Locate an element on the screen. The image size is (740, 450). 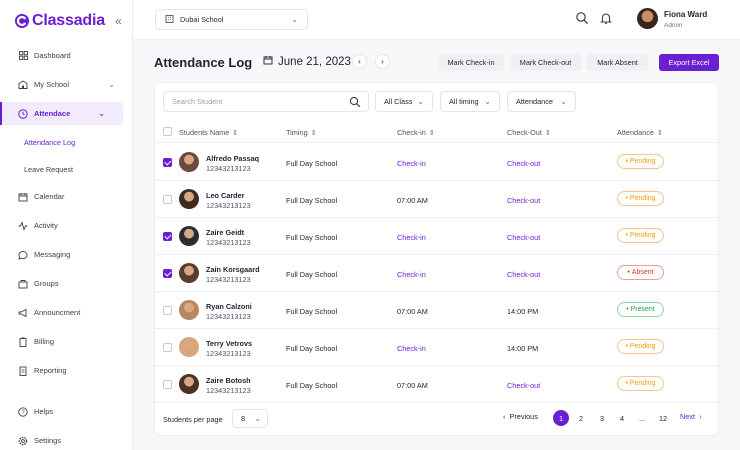
page-button-2: 2 is located at coordinates (581, 418).